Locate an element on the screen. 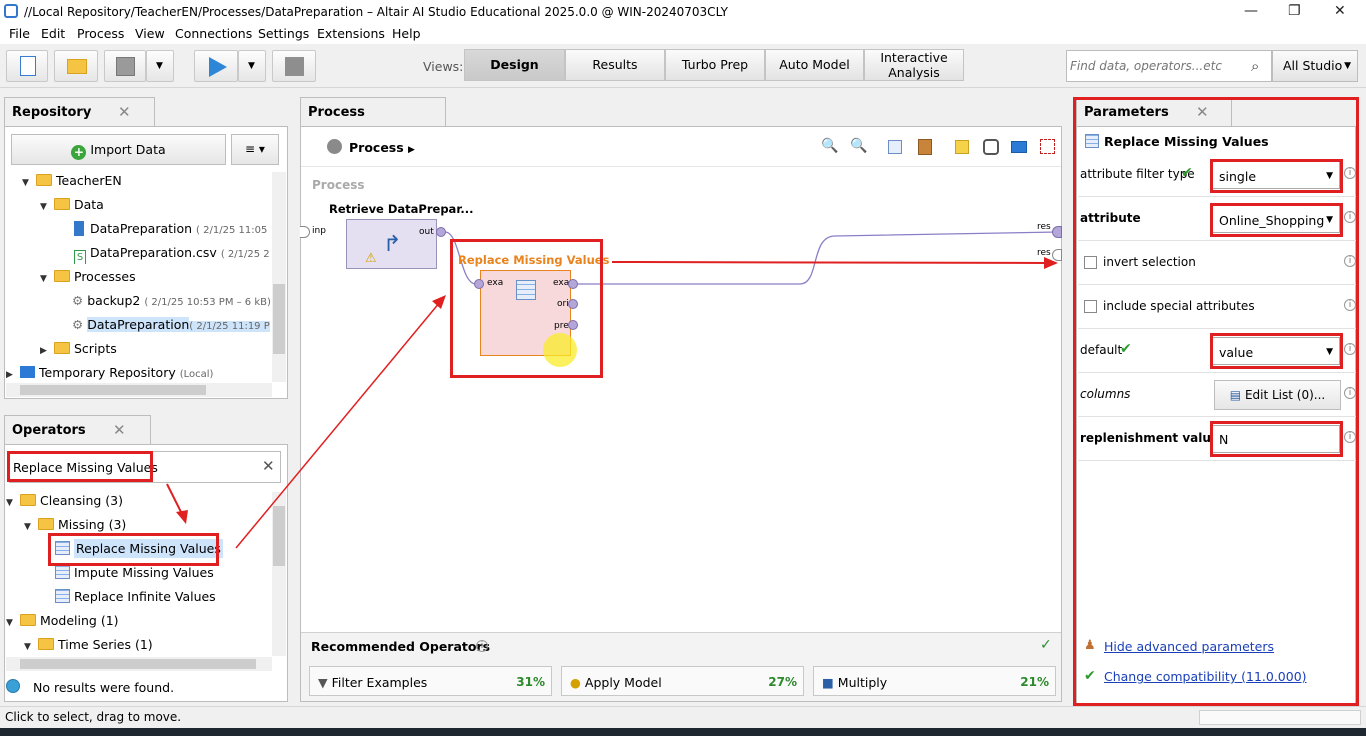  param-label: invert selection is located at coordinates (1149, 262).